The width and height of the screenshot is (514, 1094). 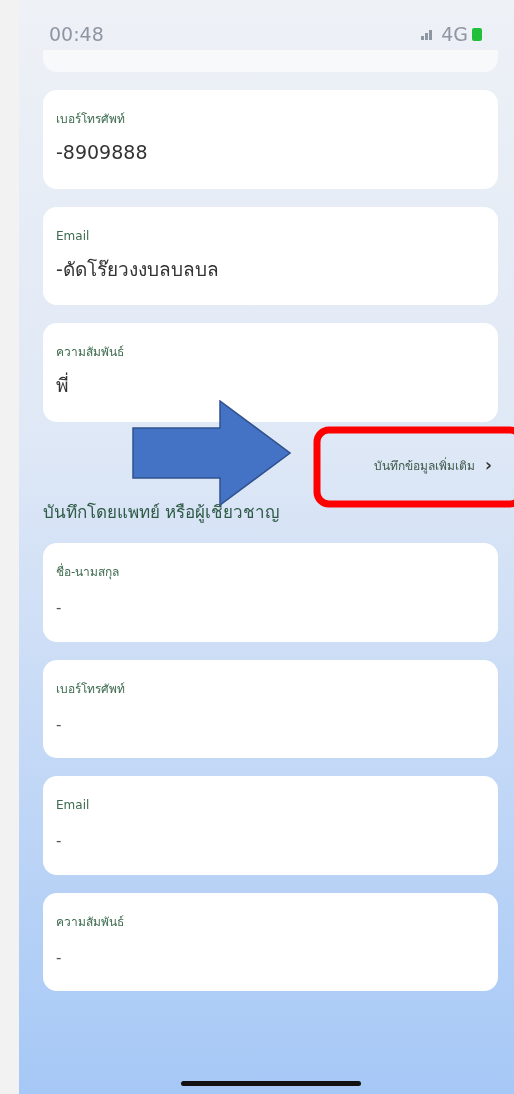 What do you see at coordinates (88, 572) in the screenshot?
I see `field-label: ชื่อ-นามสกุล` at bounding box center [88, 572].